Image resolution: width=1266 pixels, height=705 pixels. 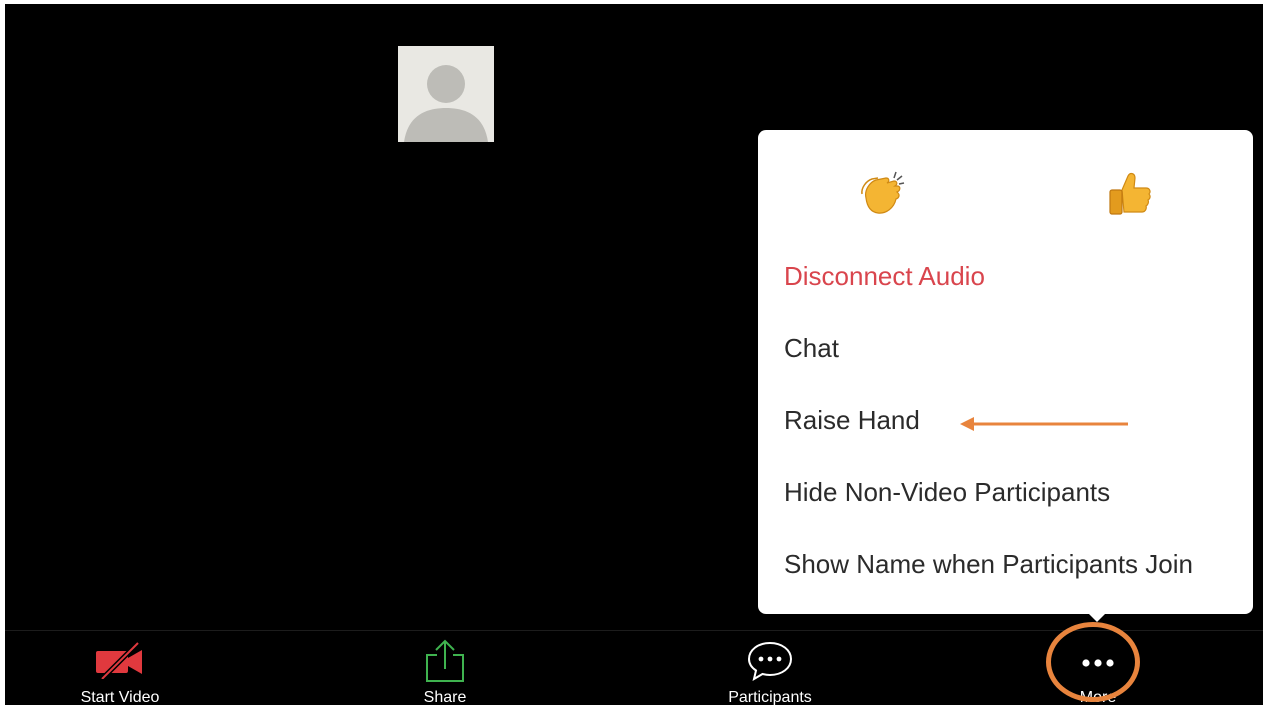 I want to click on clapping-hands-reaction-button, so click(x=882, y=194).